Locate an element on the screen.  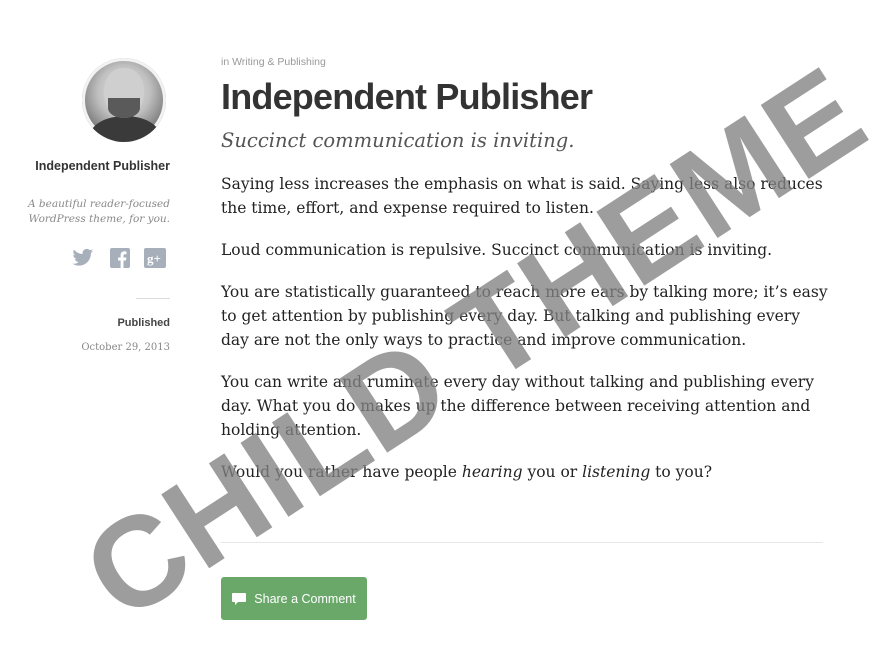
published-label: Published is located at coordinates (143, 323).